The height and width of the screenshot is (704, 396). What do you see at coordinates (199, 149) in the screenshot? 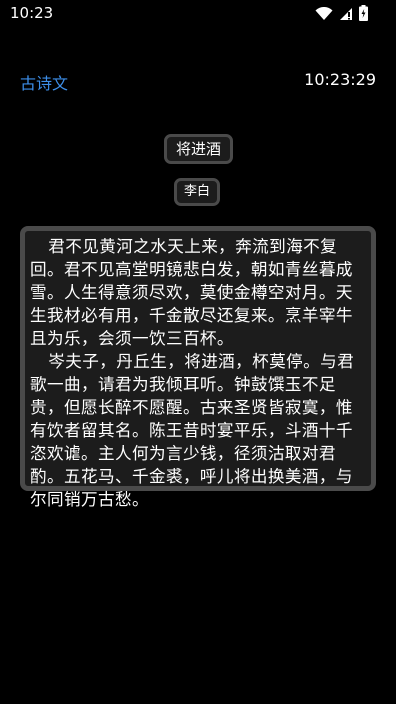
I see `poem-title: 将进酒` at bounding box center [199, 149].